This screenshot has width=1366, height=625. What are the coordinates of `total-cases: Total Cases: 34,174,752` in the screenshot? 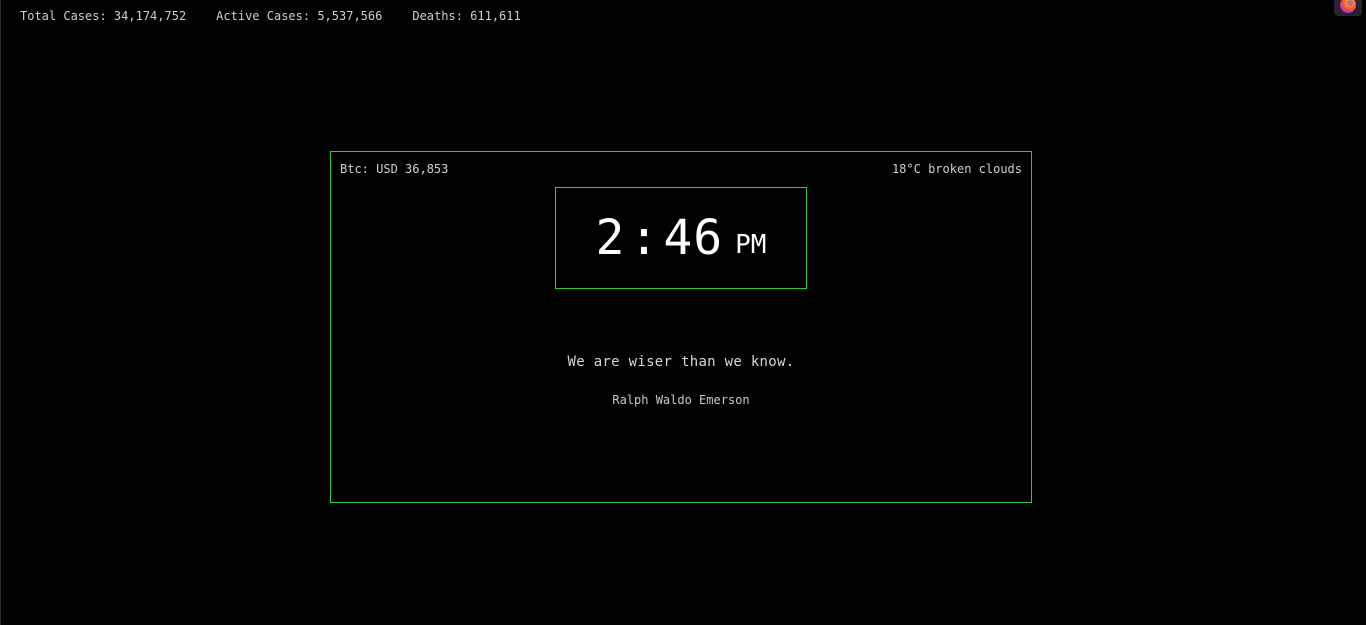 It's located at (103, 16).